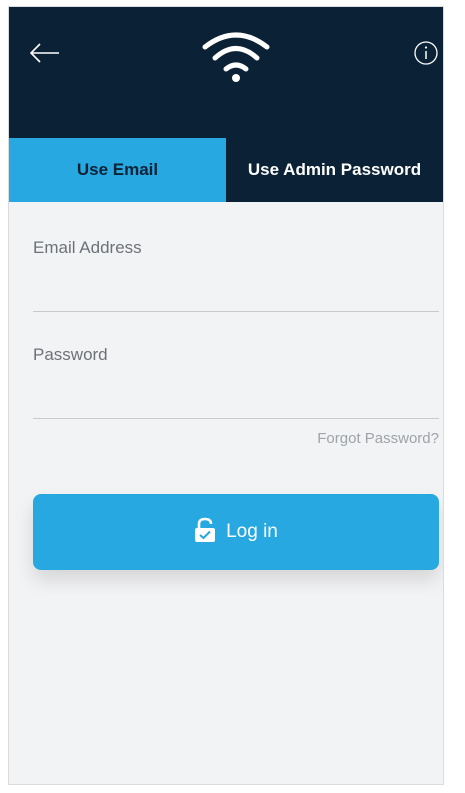 The height and width of the screenshot is (793, 465). I want to click on email-field, so click(236, 290).